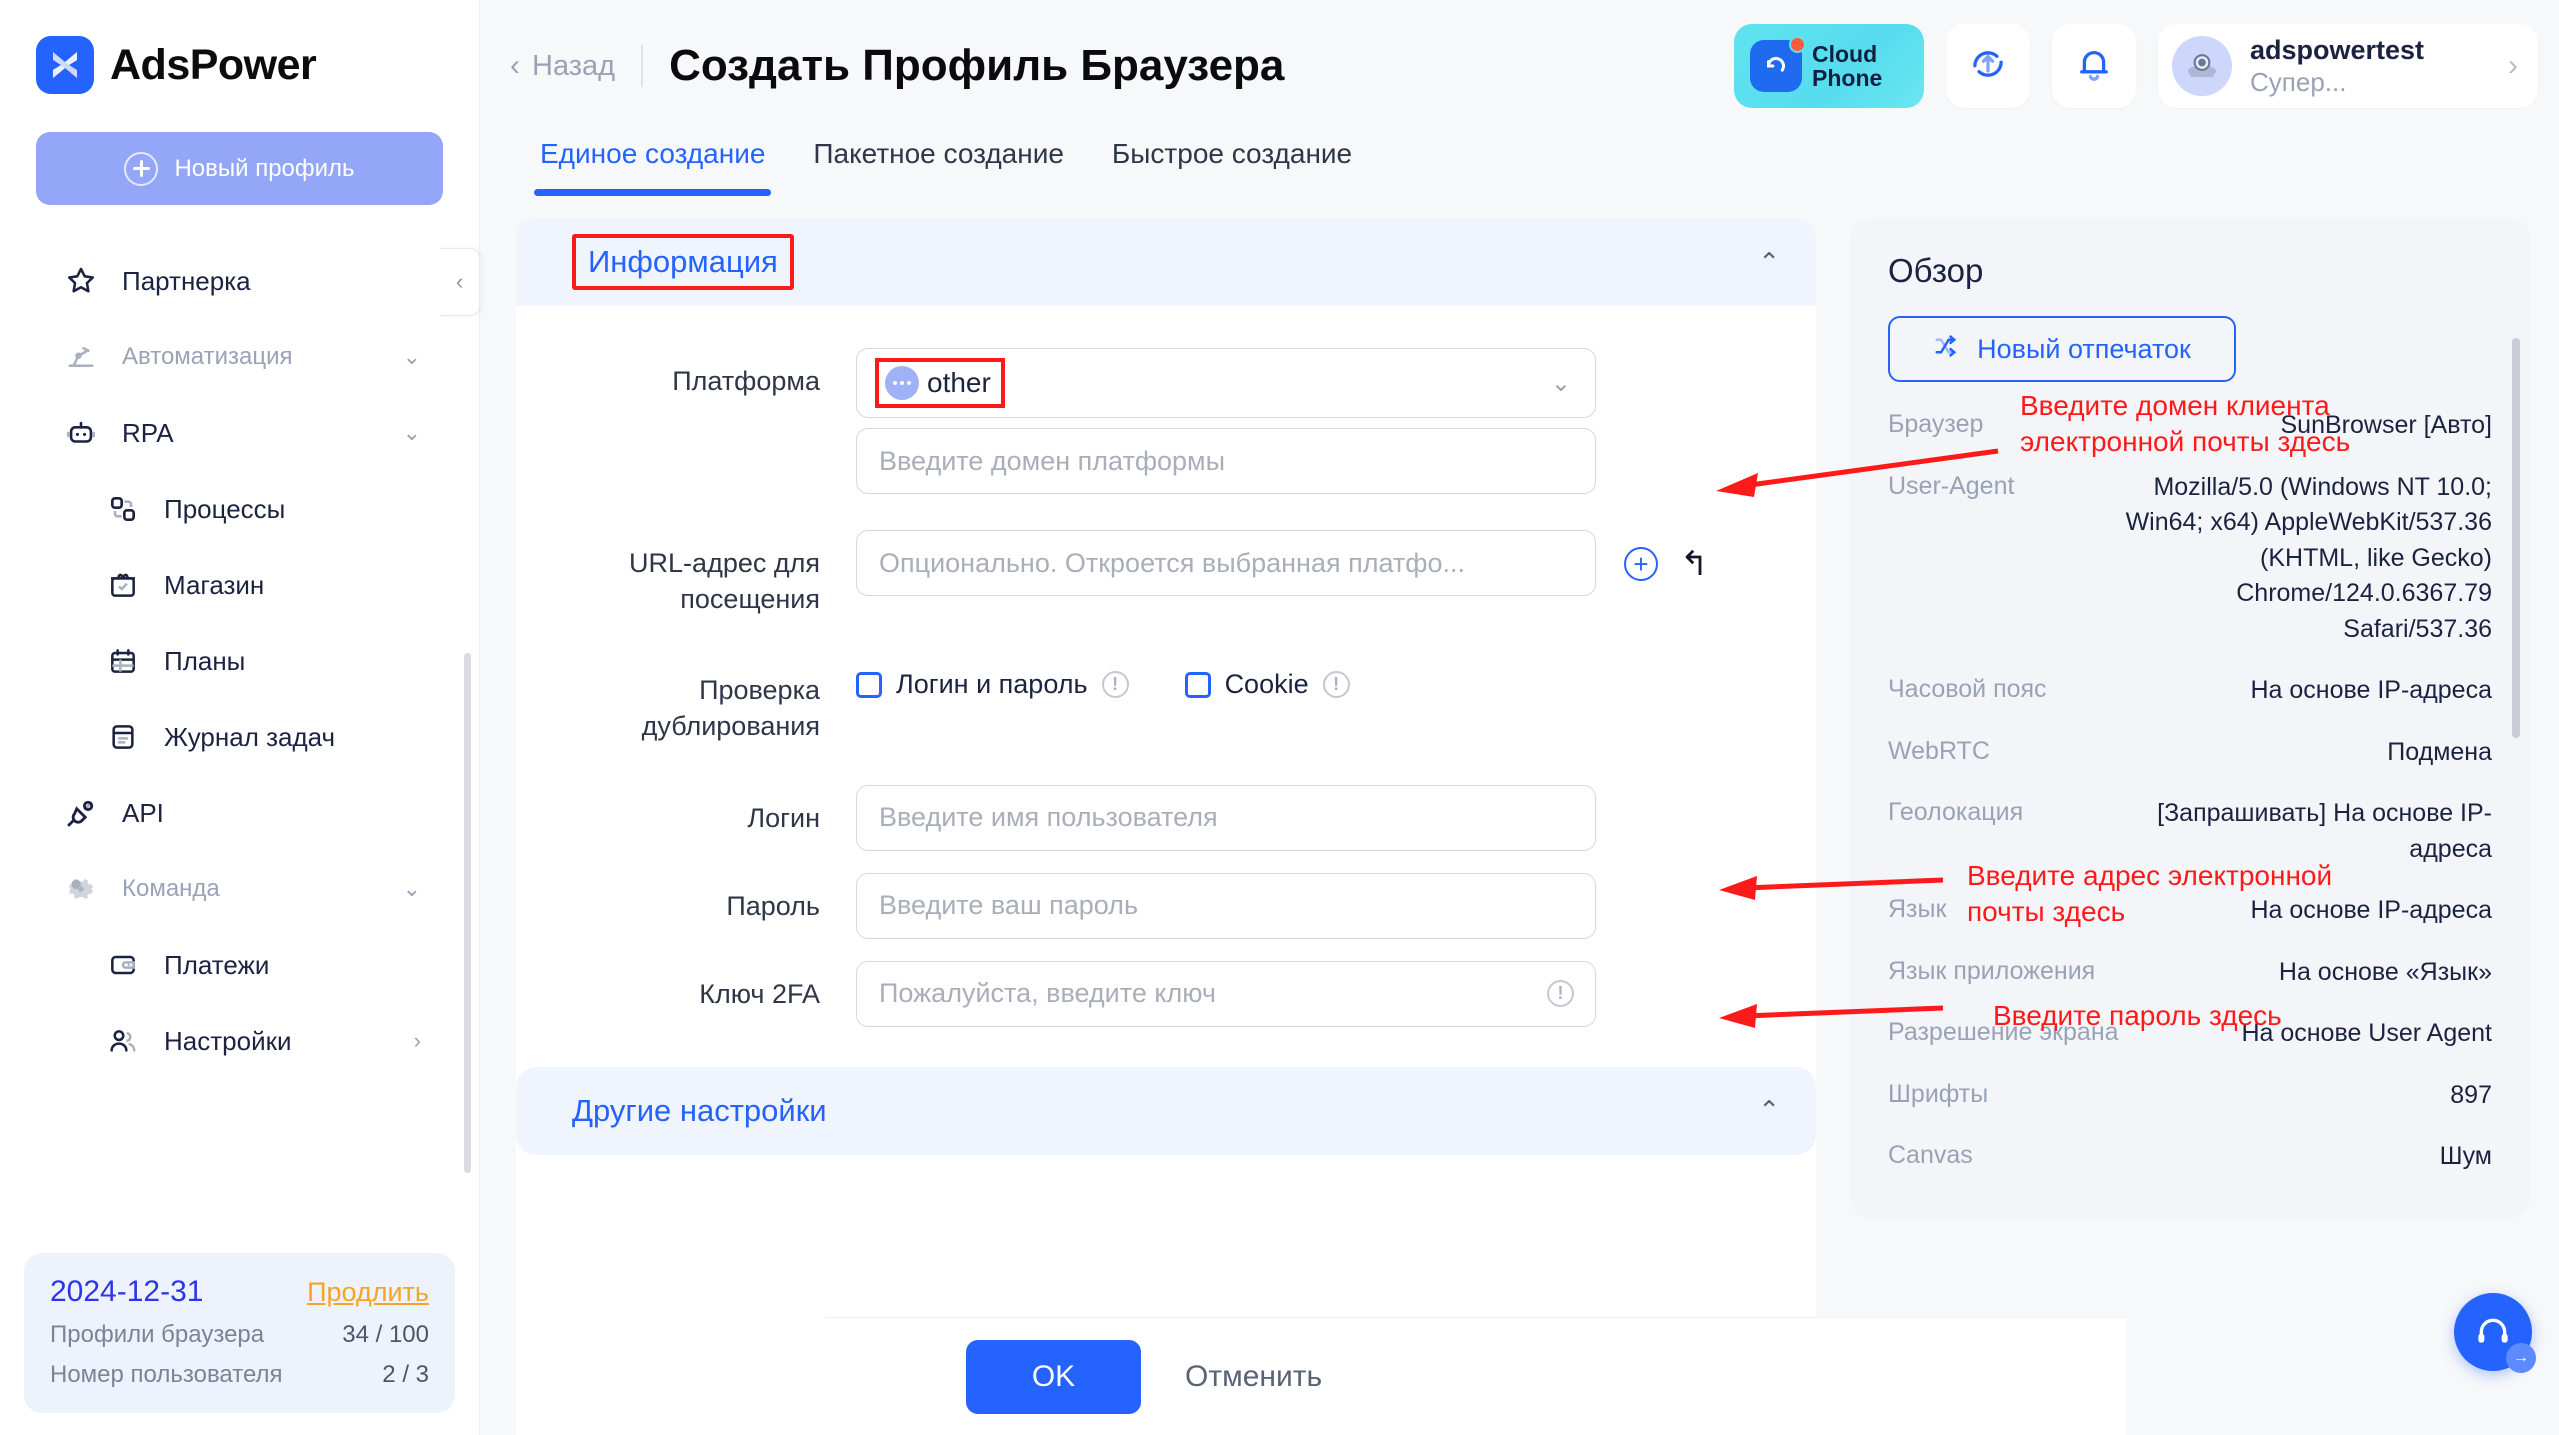 The width and height of the screenshot is (2559, 1435). I want to click on platform-select: other ⌄, so click(1226, 383).